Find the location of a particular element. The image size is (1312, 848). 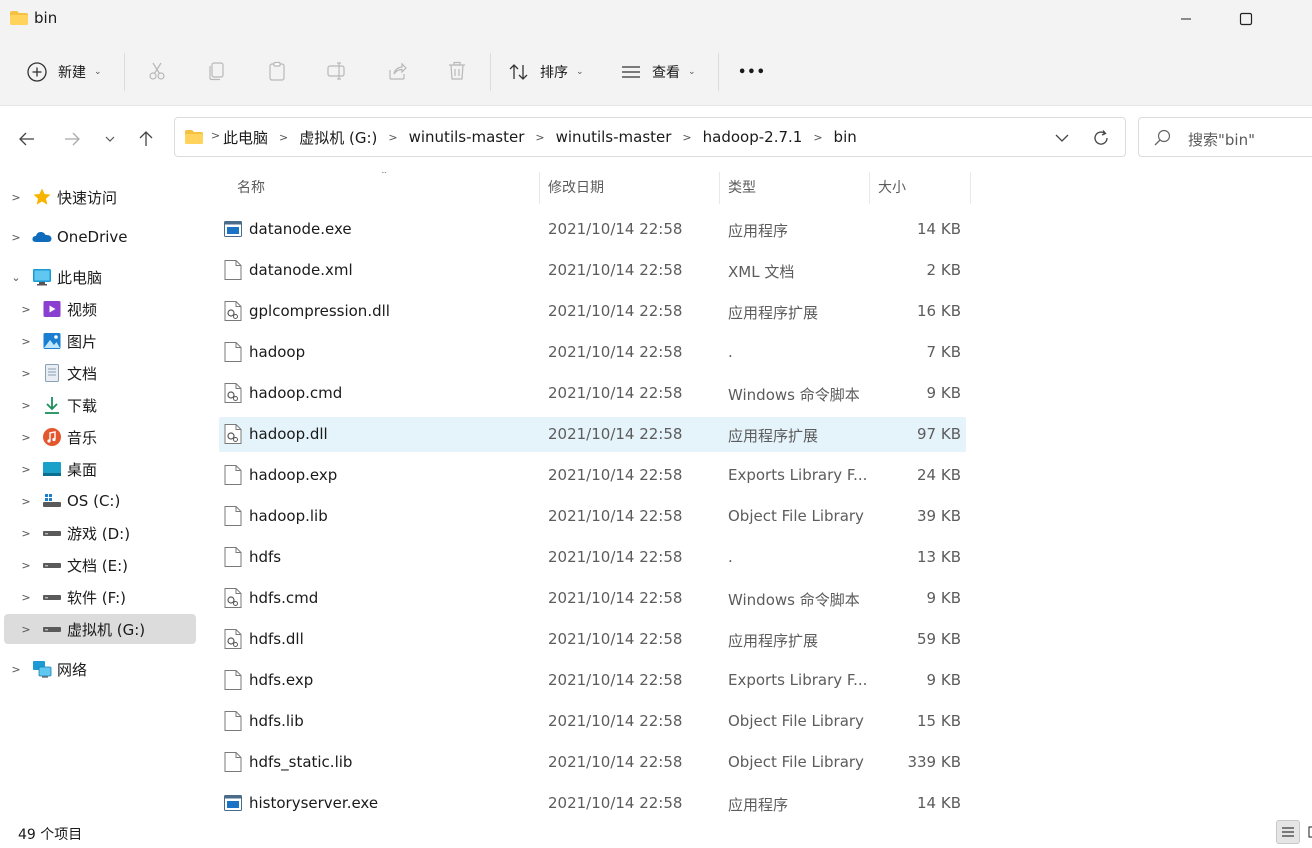

search-input: 搜索"bin" is located at coordinates (1225, 137).